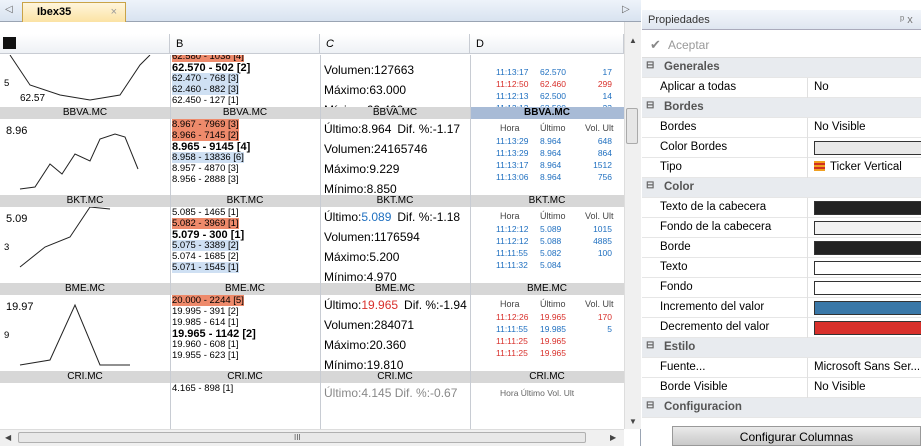  I want to click on property-category: ⊟ Color, so click(781, 188).